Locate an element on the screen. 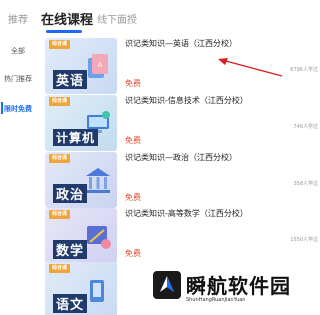  sidebar-item-free: 限时免费 is located at coordinates (18, 109).